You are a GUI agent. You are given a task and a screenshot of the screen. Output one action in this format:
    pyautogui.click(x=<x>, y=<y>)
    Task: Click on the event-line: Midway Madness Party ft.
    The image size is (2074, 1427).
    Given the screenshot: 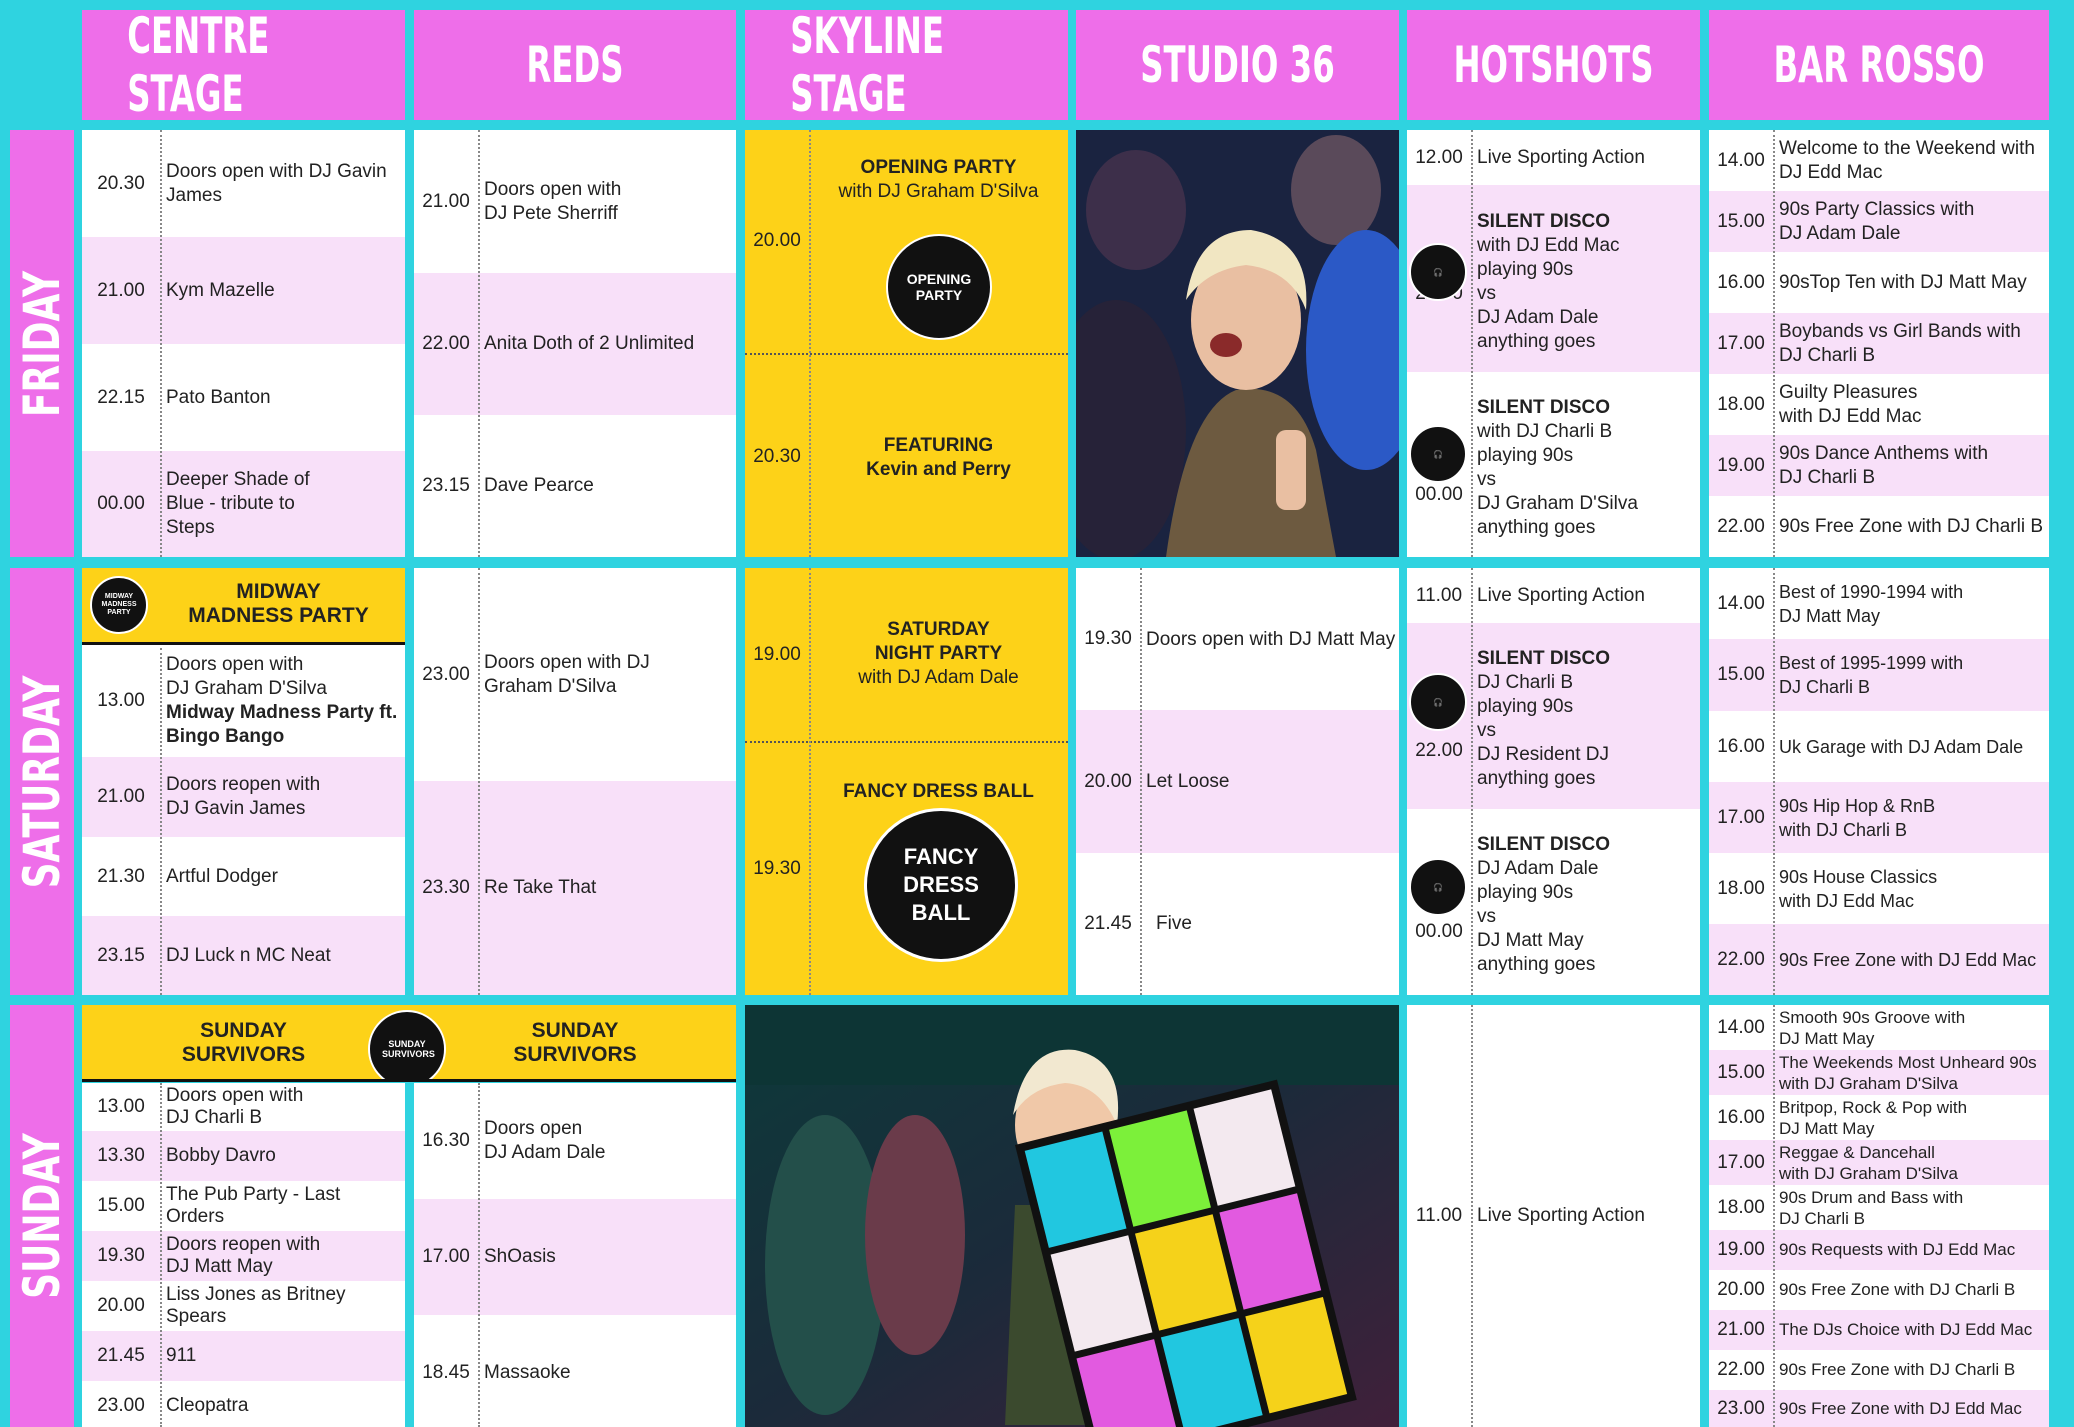 What is the action you would take?
    pyautogui.click(x=282, y=712)
    